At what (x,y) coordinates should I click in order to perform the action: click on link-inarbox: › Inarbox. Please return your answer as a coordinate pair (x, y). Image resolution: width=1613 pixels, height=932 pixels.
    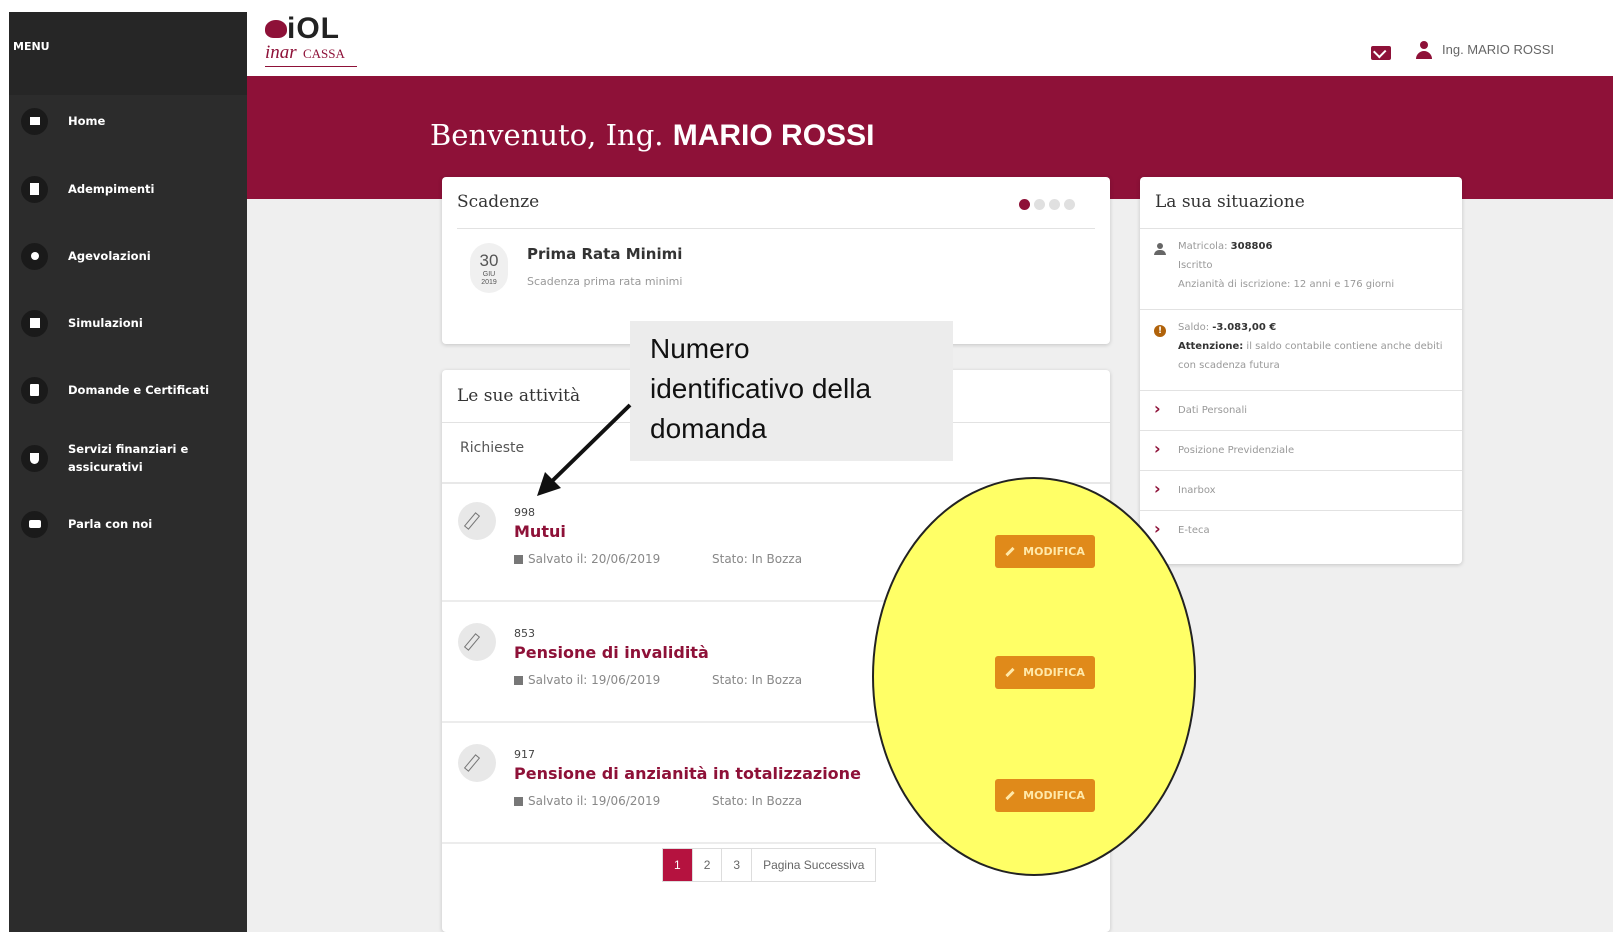
    Looking at the image, I should click on (1301, 490).